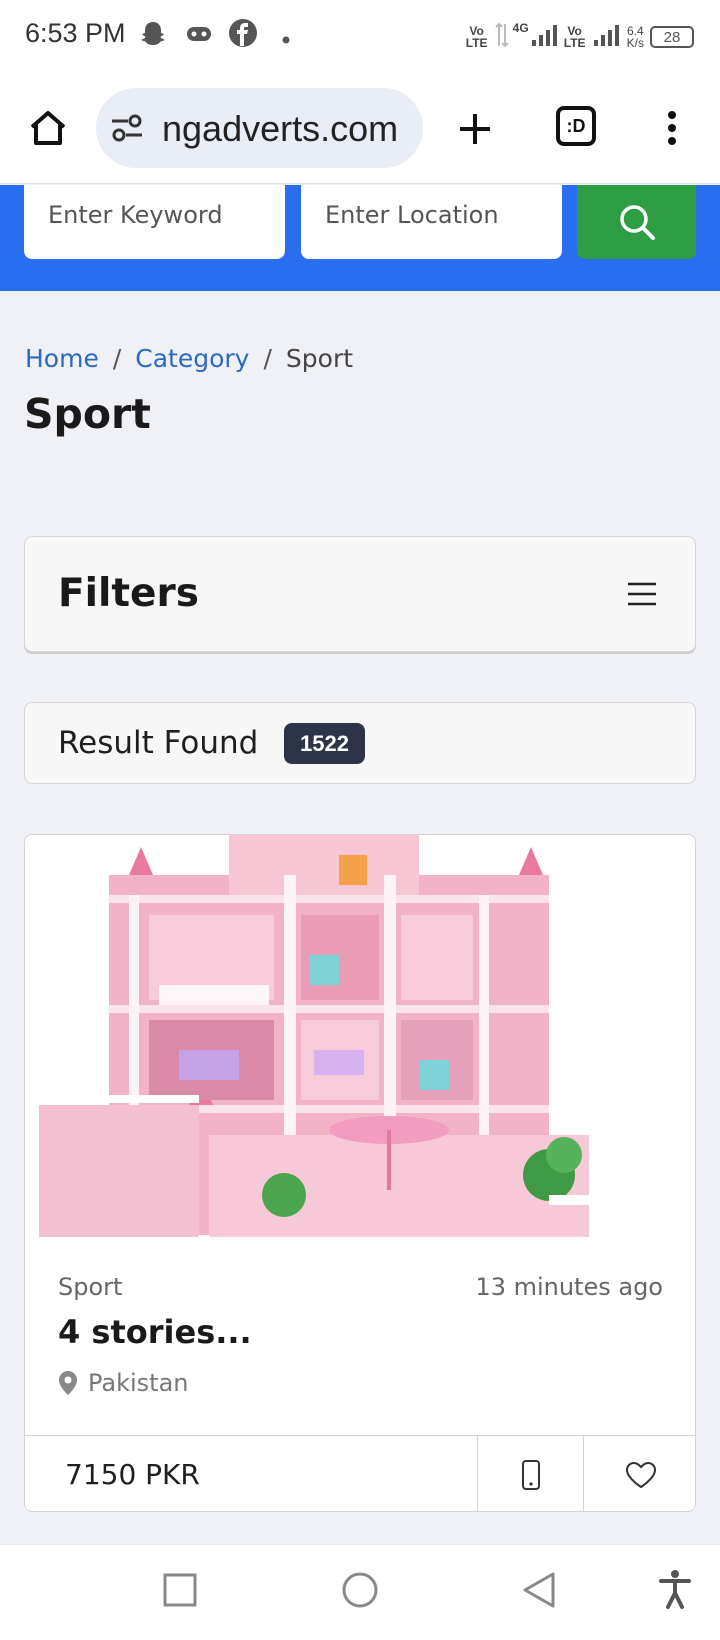  Describe the element at coordinates (635, 43) in the screenshot. I see `speed-unit: K/s` at that location.